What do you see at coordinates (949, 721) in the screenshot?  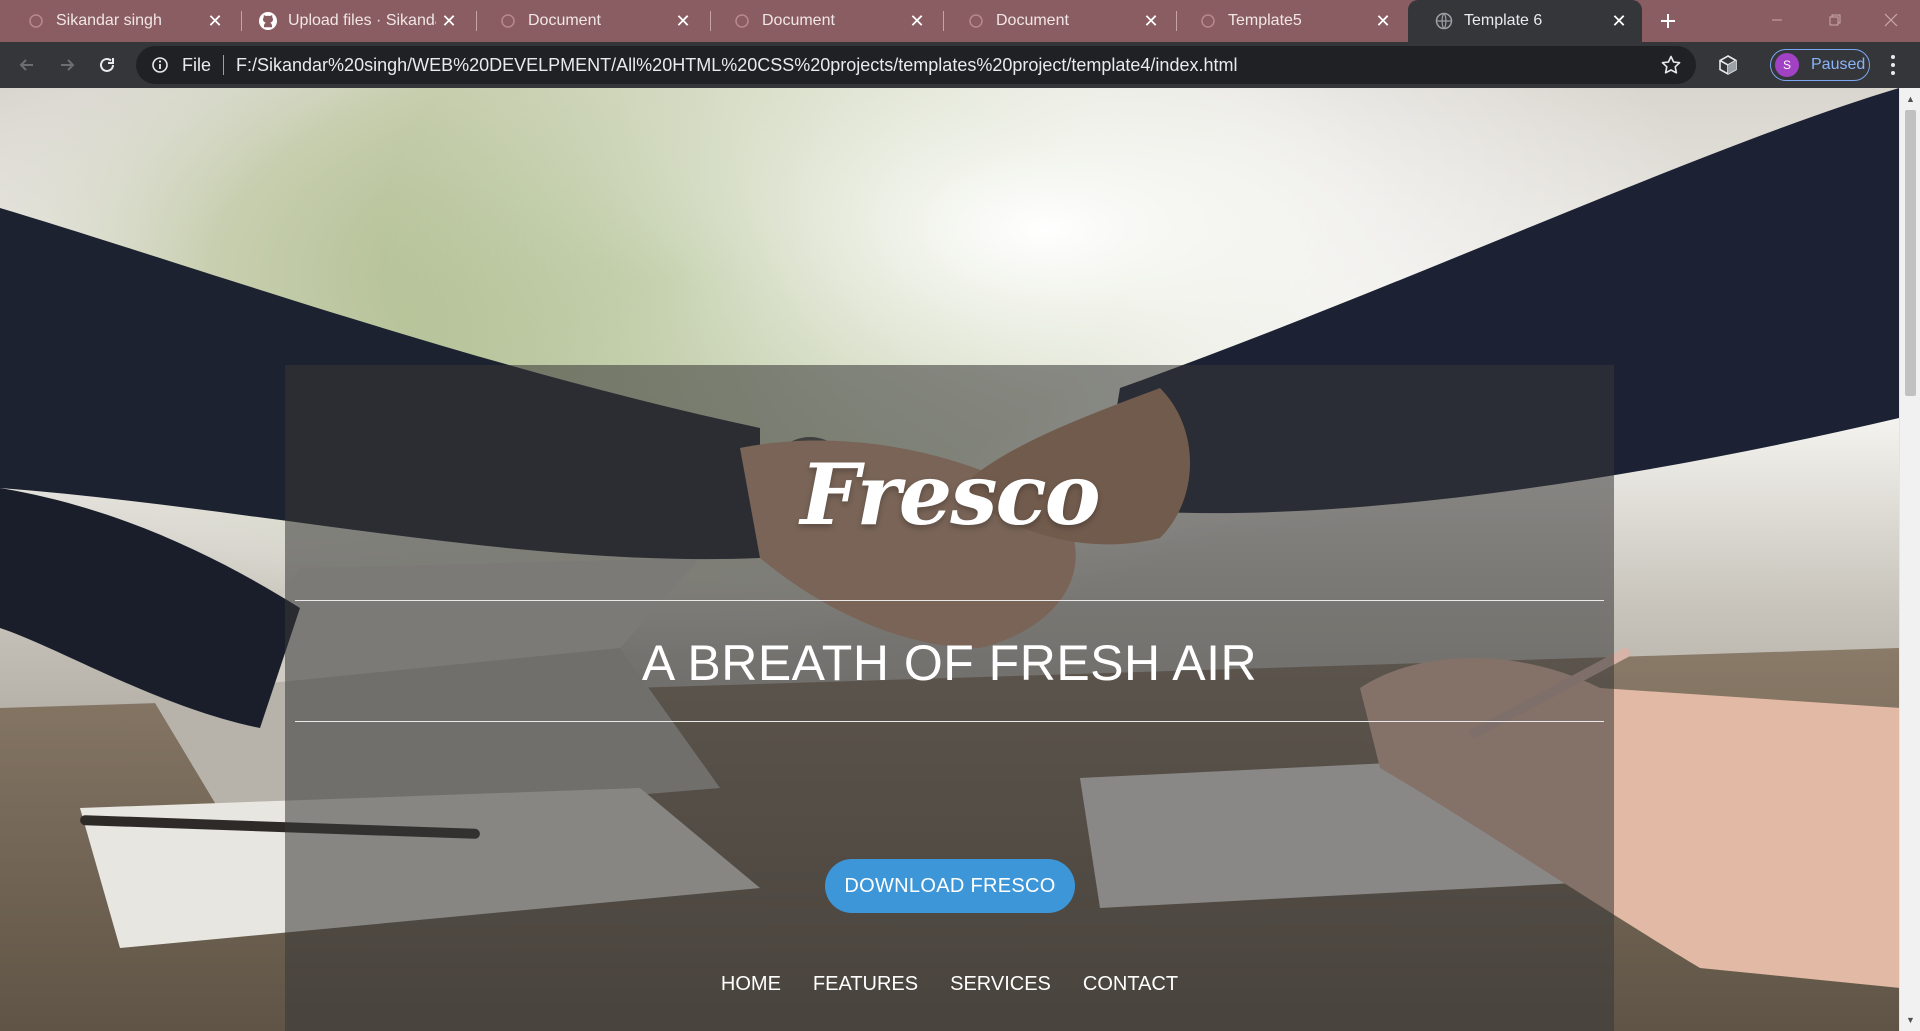 I see `divider-bottom` at bounding box center [949, 721].